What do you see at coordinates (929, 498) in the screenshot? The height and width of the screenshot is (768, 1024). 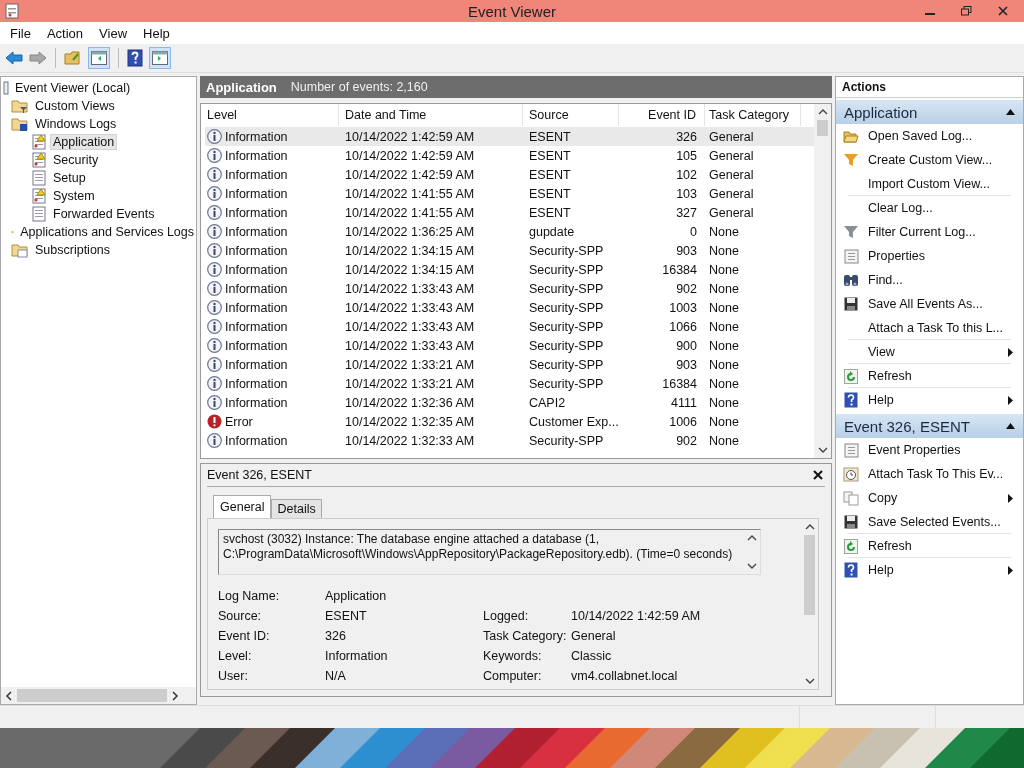 I see `command-link: Copy` at bounding box center [929, 498].